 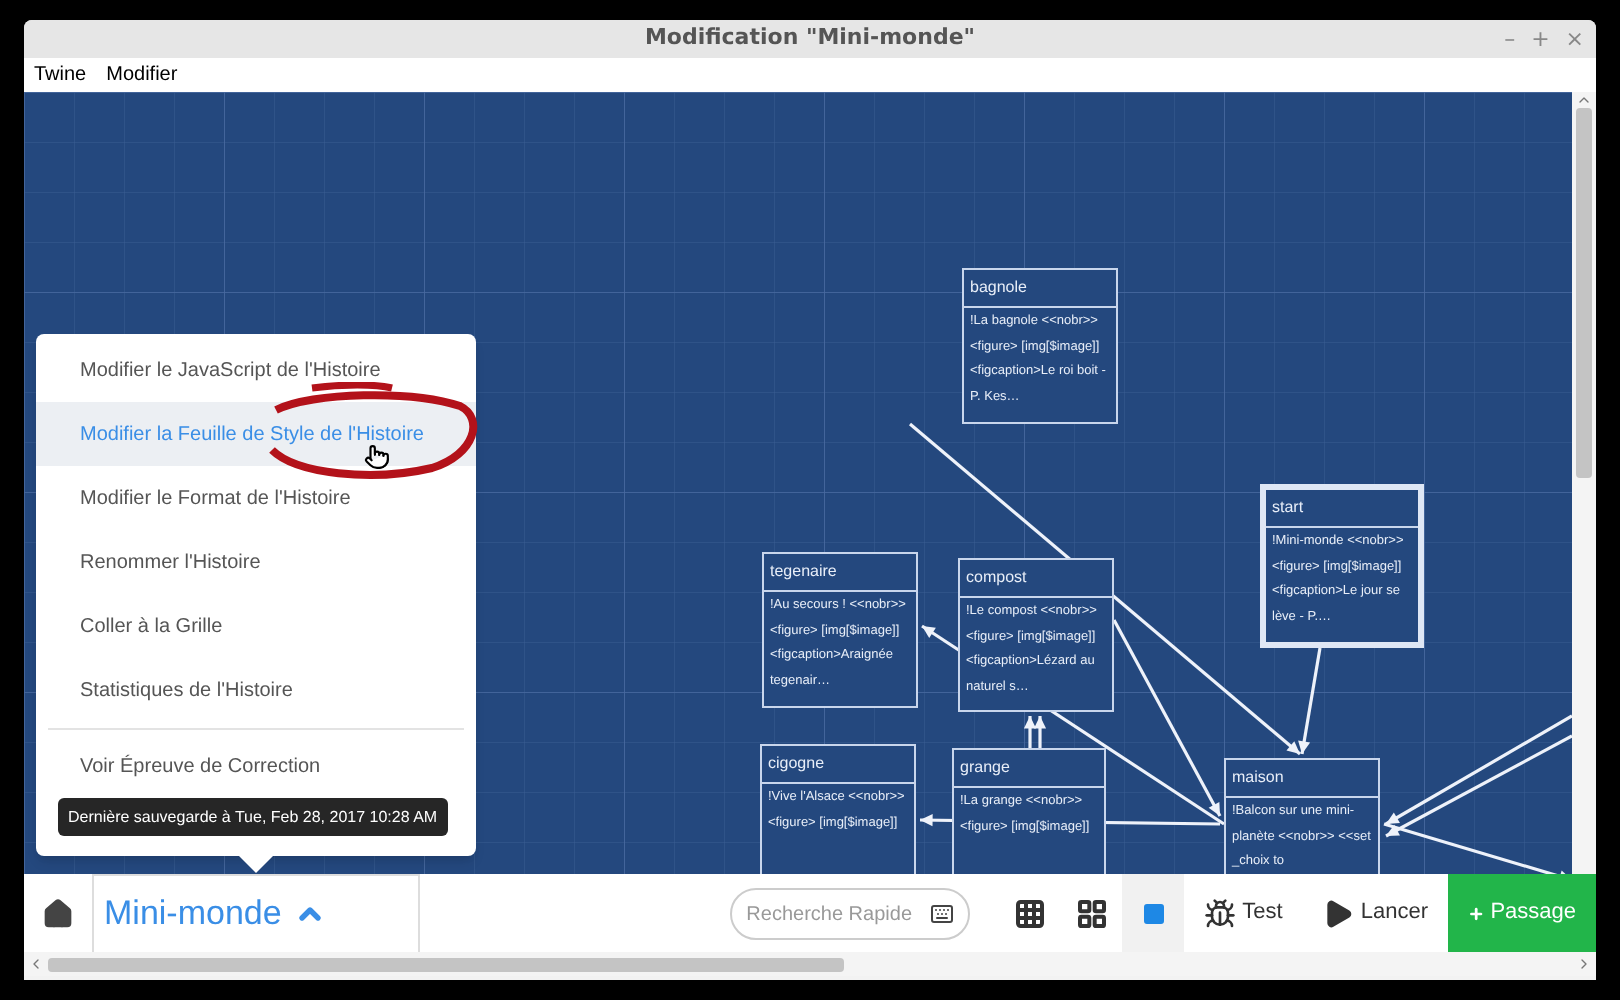 What do you see at coordinates (377, 457) in the screenshot?
I see `hand-cursor-icon` at bounding box center [377, 457].